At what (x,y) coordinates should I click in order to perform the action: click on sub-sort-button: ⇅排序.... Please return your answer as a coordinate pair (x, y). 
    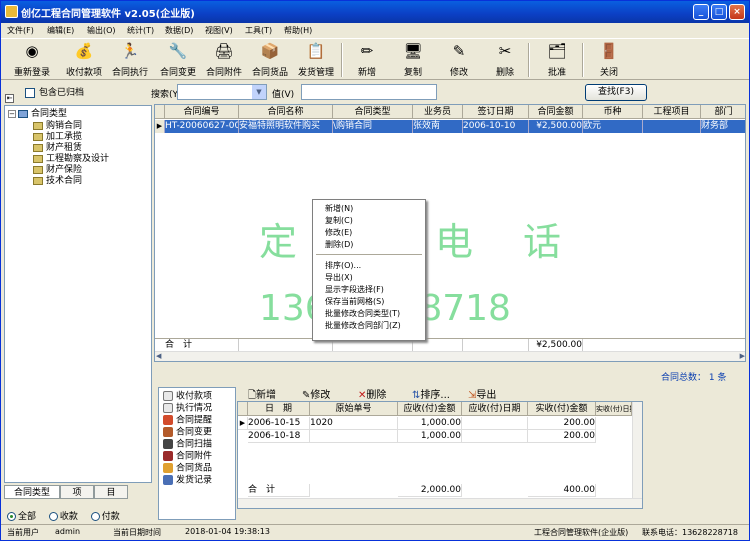
    Looking at the image, I should click on (431, 393).